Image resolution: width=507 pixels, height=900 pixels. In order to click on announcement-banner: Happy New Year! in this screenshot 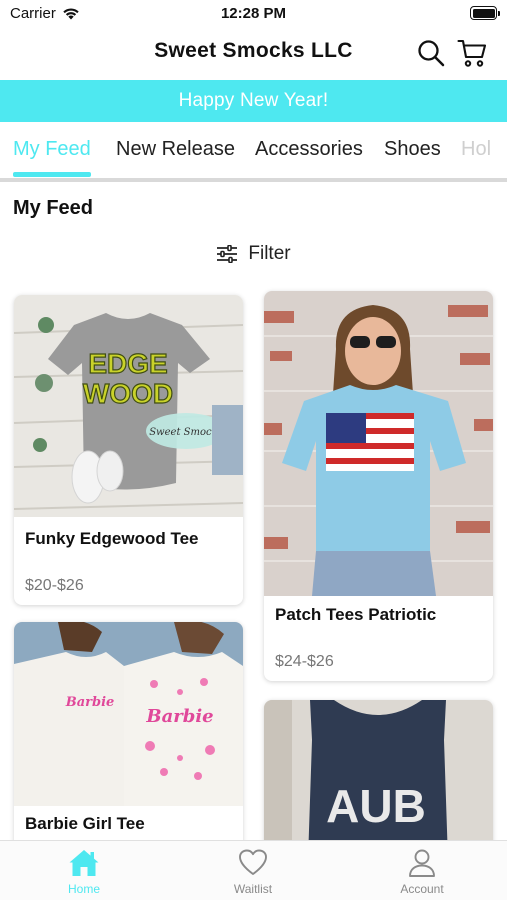, I will do `click(253, 101)`.